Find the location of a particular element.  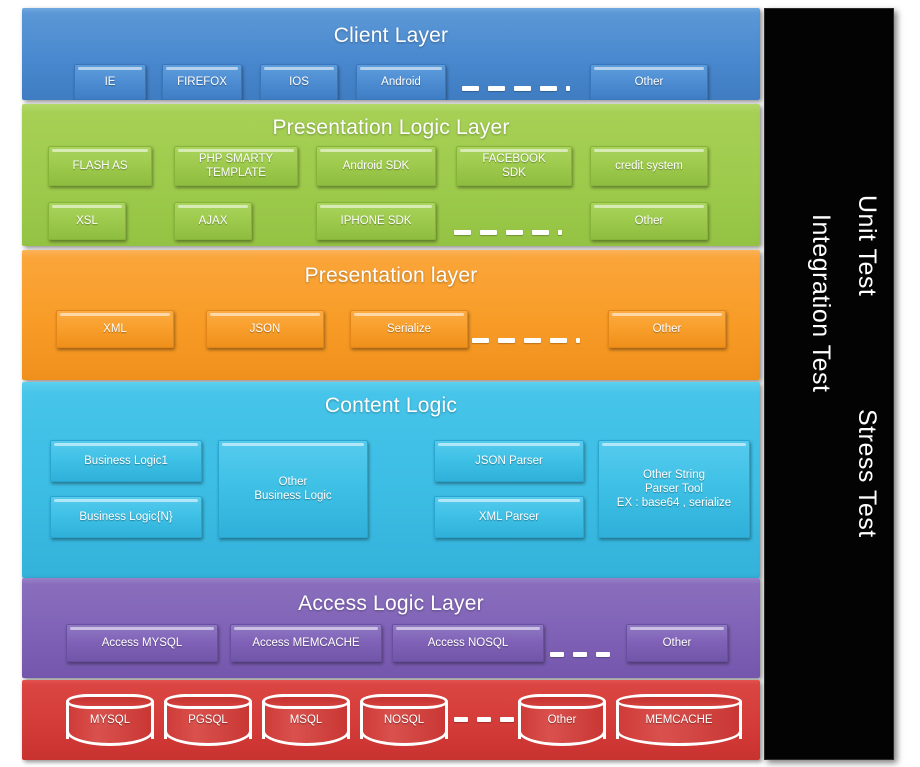

node-flash-as: FLASH AS is located at coordinates (100, 166).